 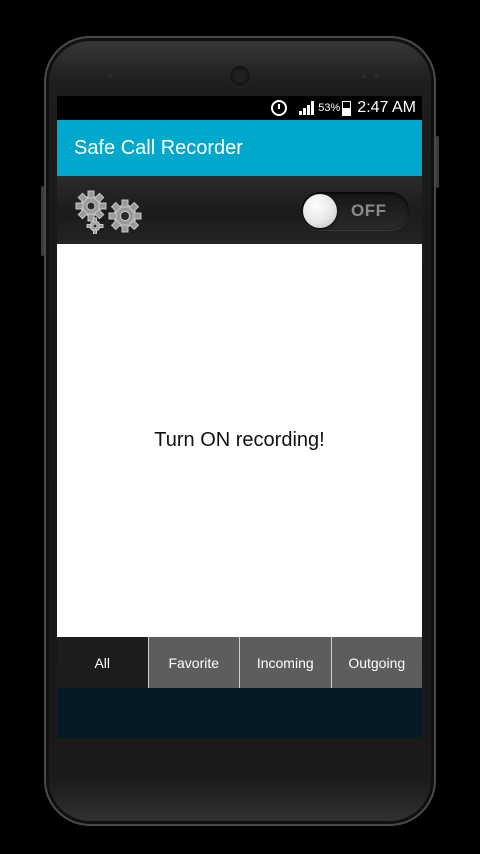 I want to click on volume-button, so click(x=437, y=162).